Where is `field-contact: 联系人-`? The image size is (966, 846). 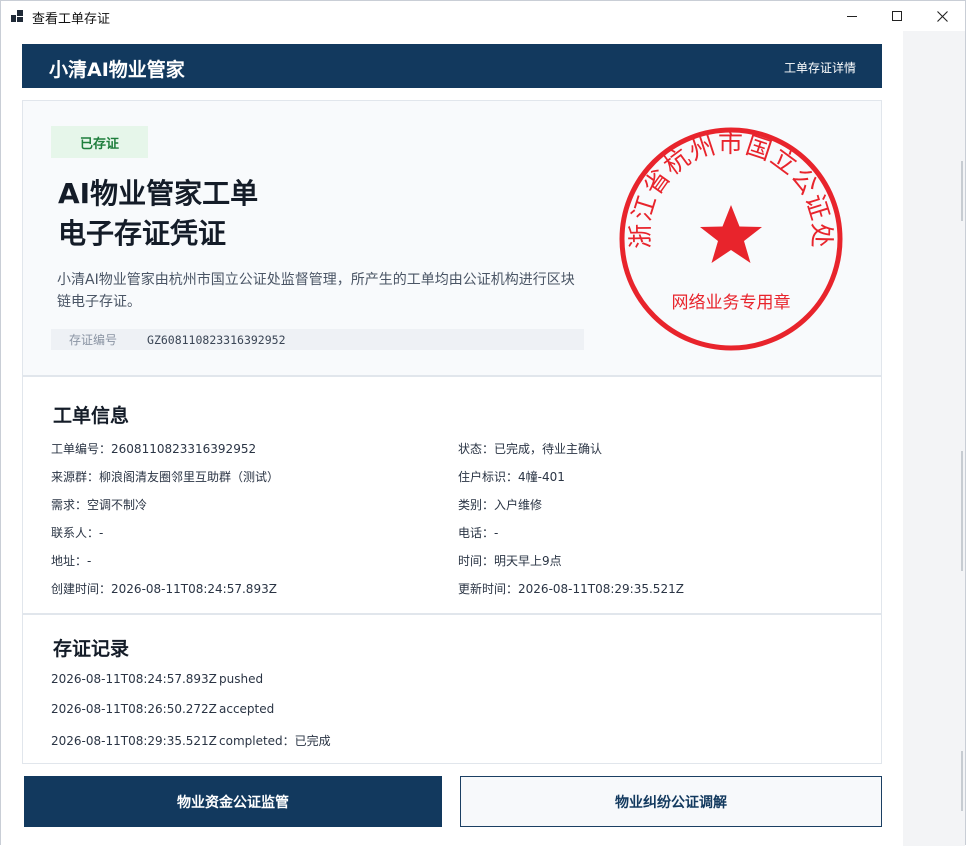 field-contact: 联系人- is located at coordinates (77, 532).